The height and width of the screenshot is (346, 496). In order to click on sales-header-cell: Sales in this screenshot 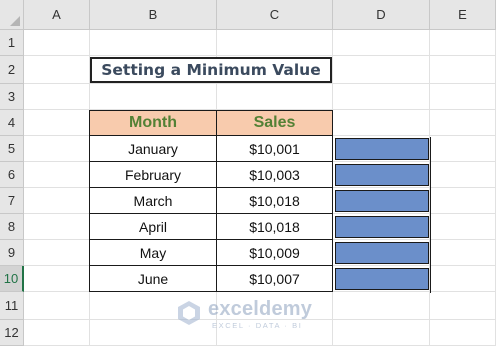, I will do `click(275, 123)`.